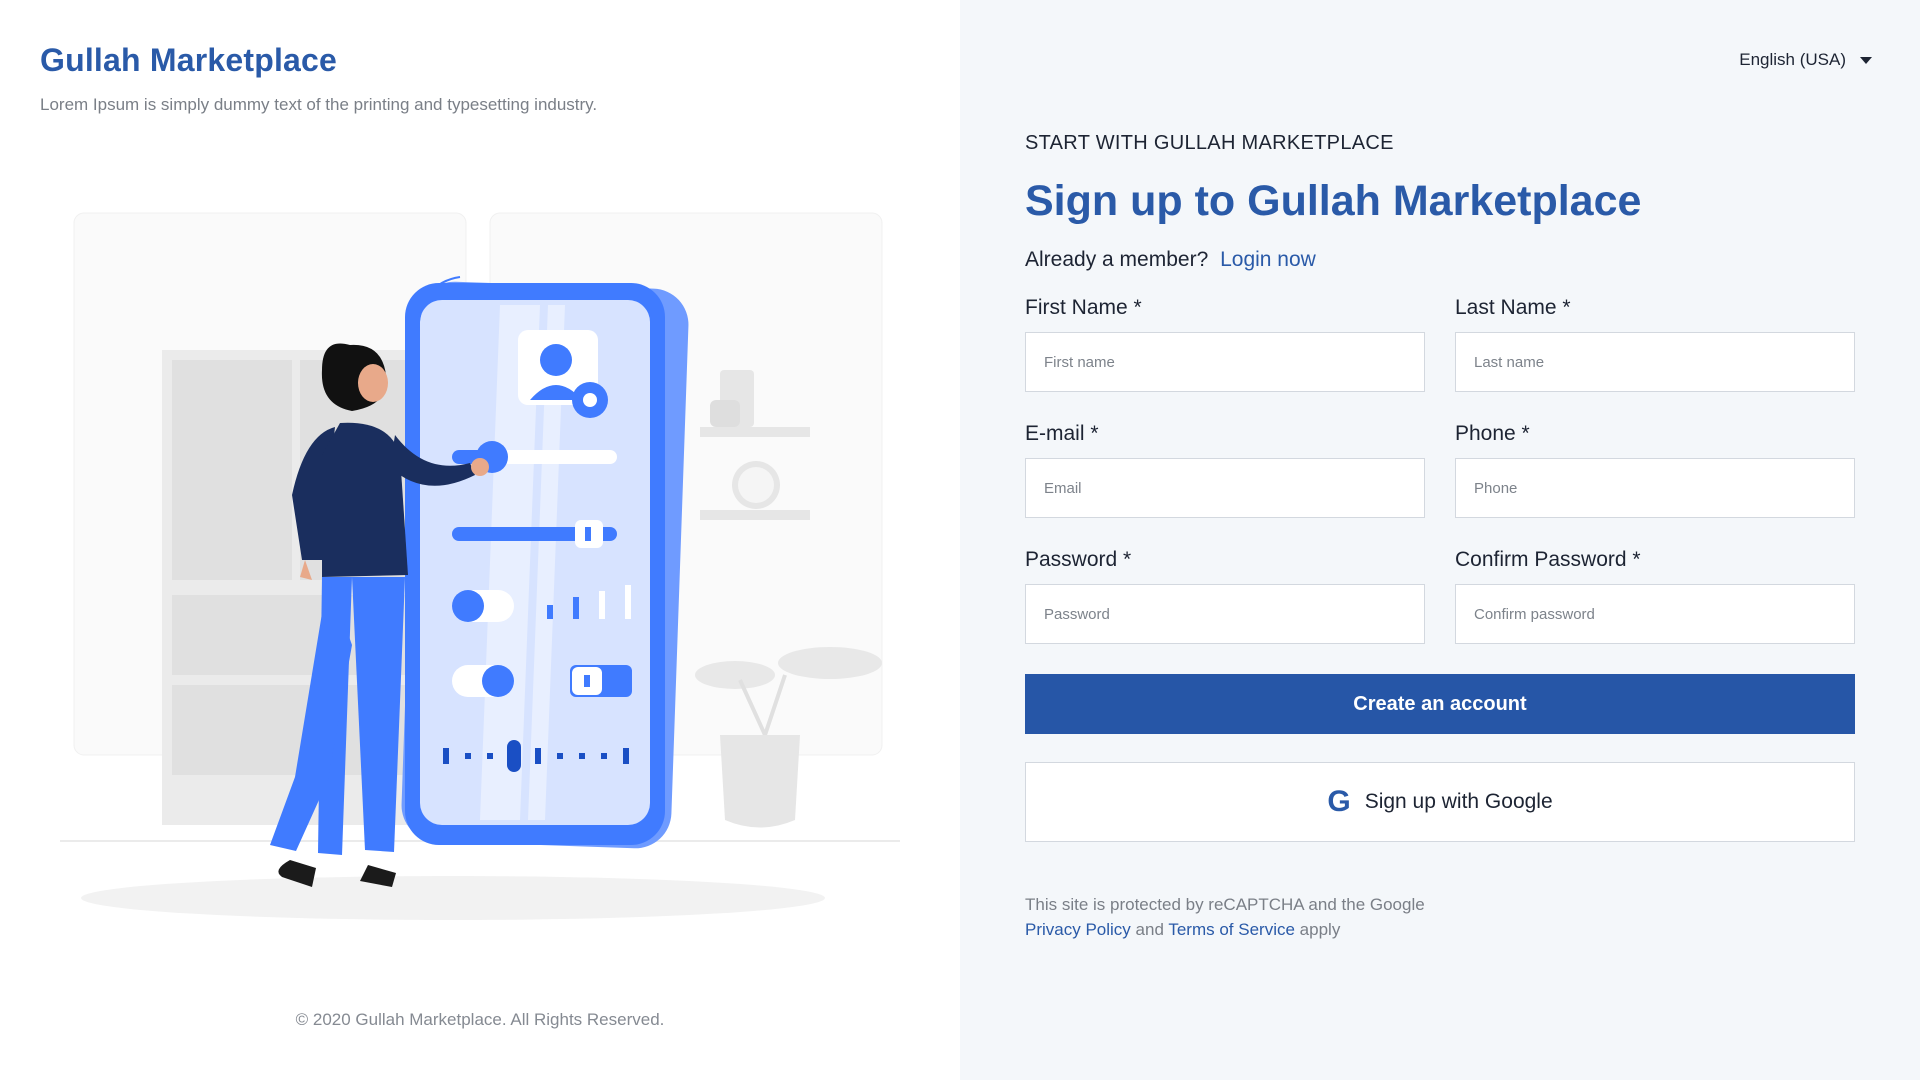 This screenshot has height=1080, width=1920. What do you see at coordinates (1117, 259) in the screenshot?
I see `member-text: Already a member?` at bounding box center [1117, 259].